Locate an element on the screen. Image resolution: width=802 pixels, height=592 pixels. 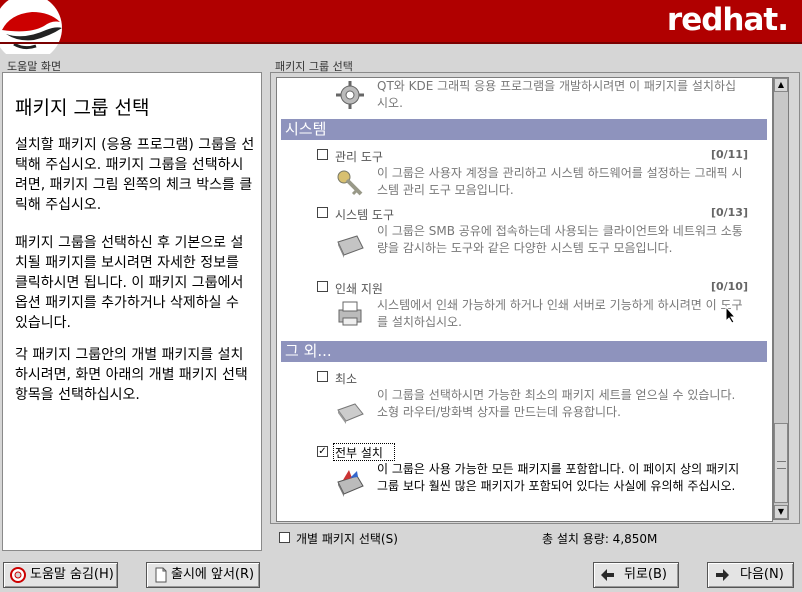
admin-tools-count: [0/11] is located at coordinates (729, 154).